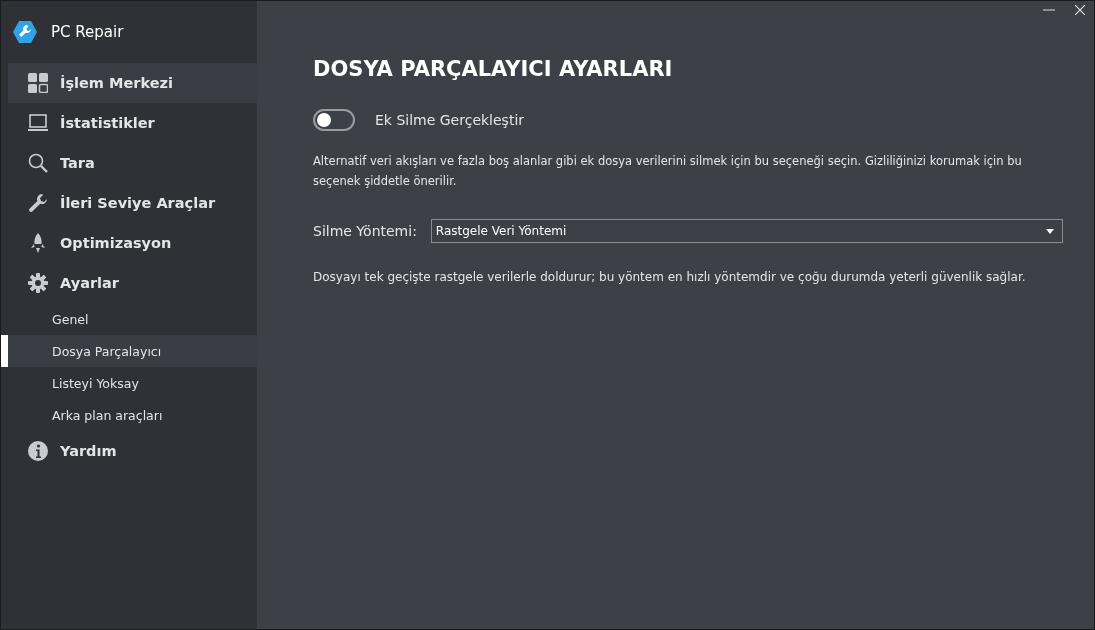 This screenshot has height=630, width=1095. I want to click on app-logo-icon, so click(25, 32).